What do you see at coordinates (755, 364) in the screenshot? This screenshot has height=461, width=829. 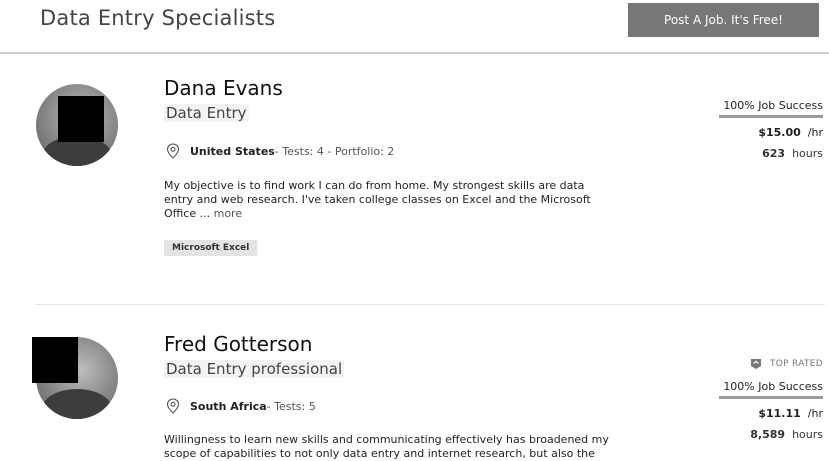 I see `top-rated-icon` at bounding box center [755, 364].